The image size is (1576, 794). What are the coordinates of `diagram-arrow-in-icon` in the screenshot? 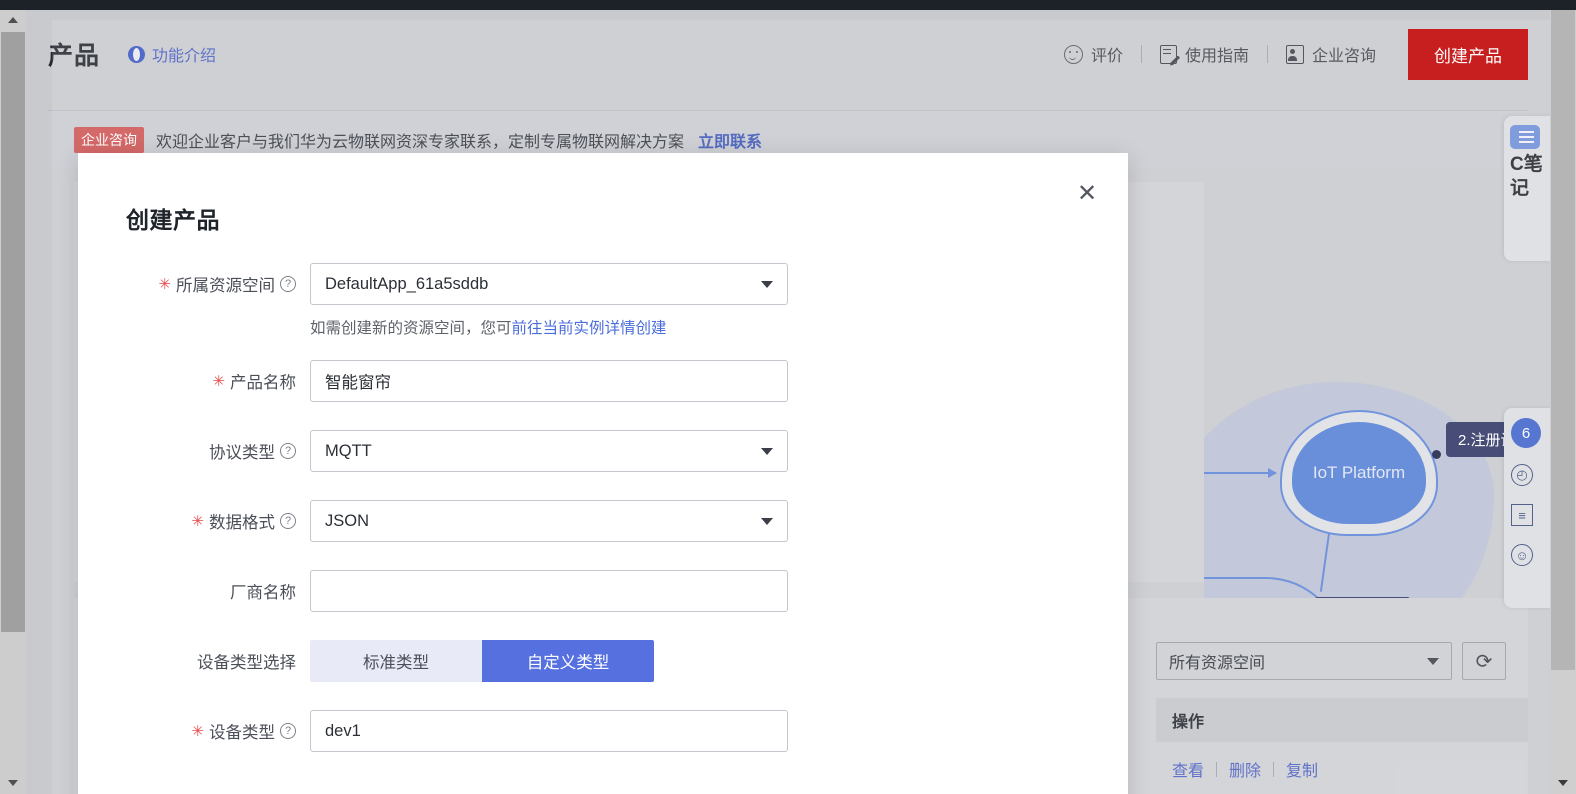 It's located at (1240, 473).